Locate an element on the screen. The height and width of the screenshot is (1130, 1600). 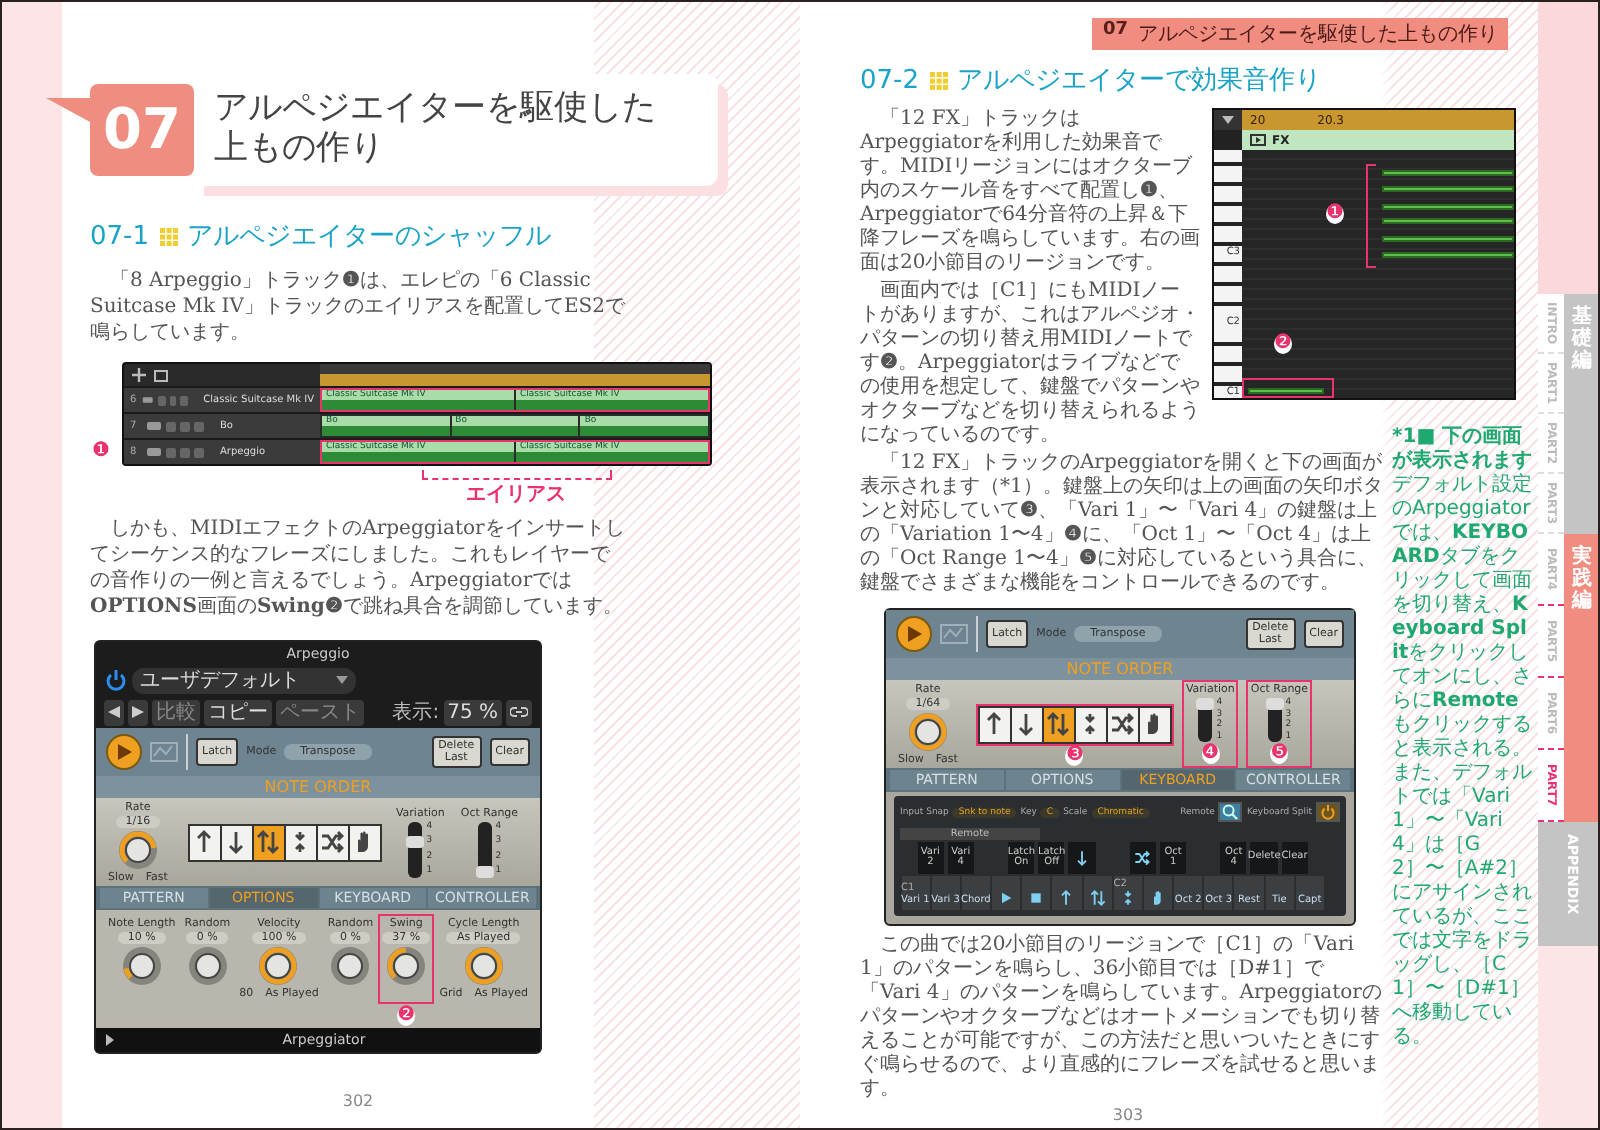
body-text: 「12 FX」トラックはArpeggiatorを利用した効果音です。MIDIリージョンにはオクターブ内のスケール音をすべて配置し❶、Arpeggiatorで64分音符の上昇＆下降フレーズを鳴らしています。右の画面は20小節目のリージョンです。 is located at coordinates (1030, 192).